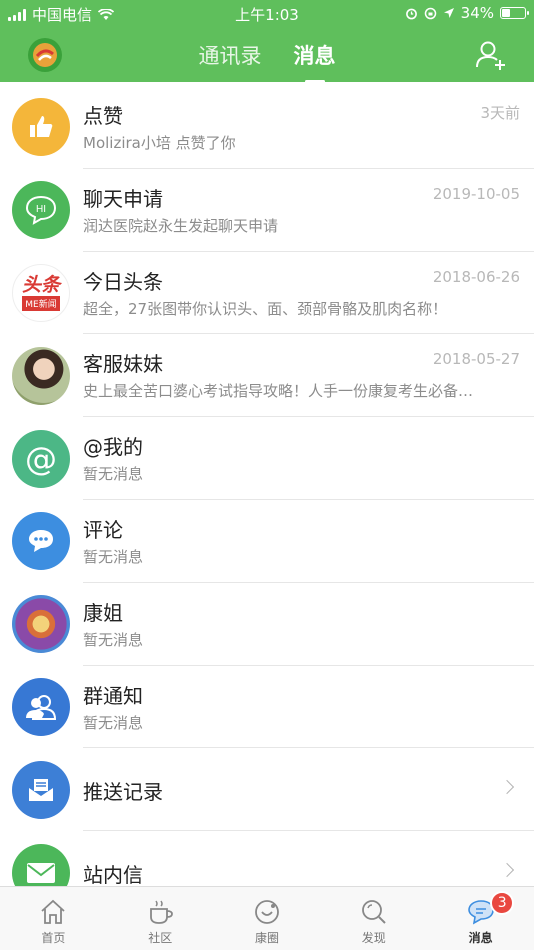 The width and height of the screenshot is (534, 950). Describe the element at coordinates (315, 55) in the screenshot. I see `tab-messages: 消息` at that location.